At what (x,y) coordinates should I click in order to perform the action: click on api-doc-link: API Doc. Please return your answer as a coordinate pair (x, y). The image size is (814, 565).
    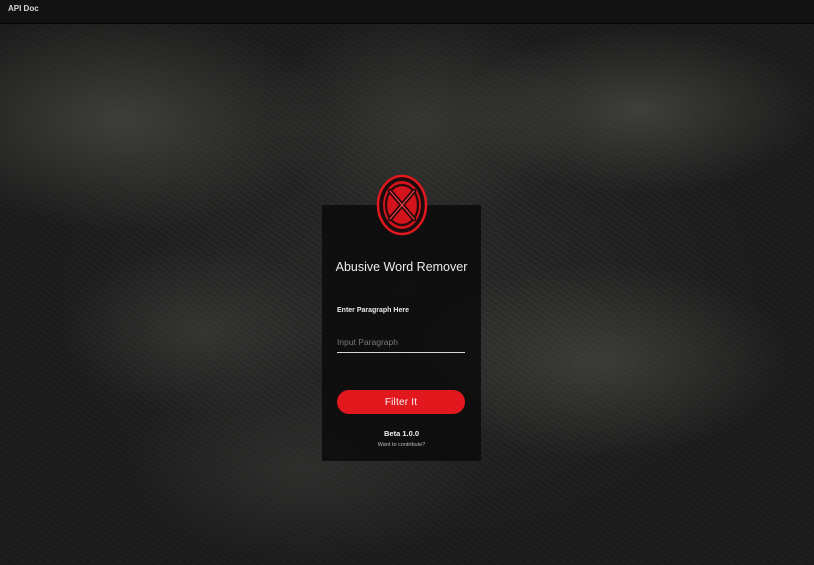
    Looking at the image, I should click on (23, 8).